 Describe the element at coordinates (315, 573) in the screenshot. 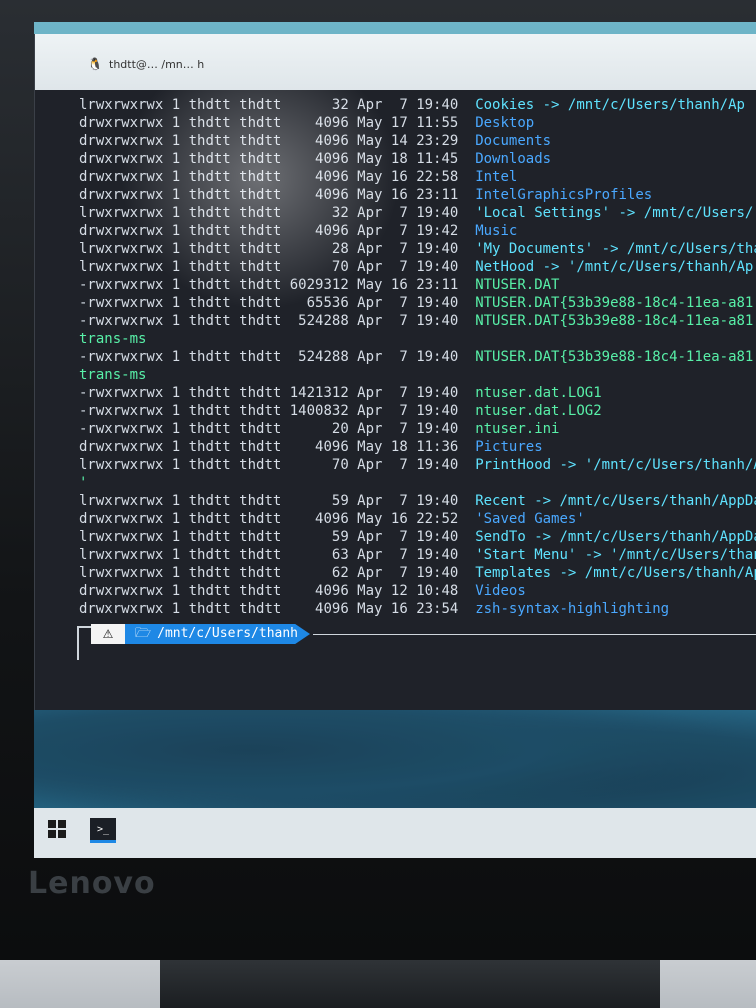

I see `file-size: 62` at that location.